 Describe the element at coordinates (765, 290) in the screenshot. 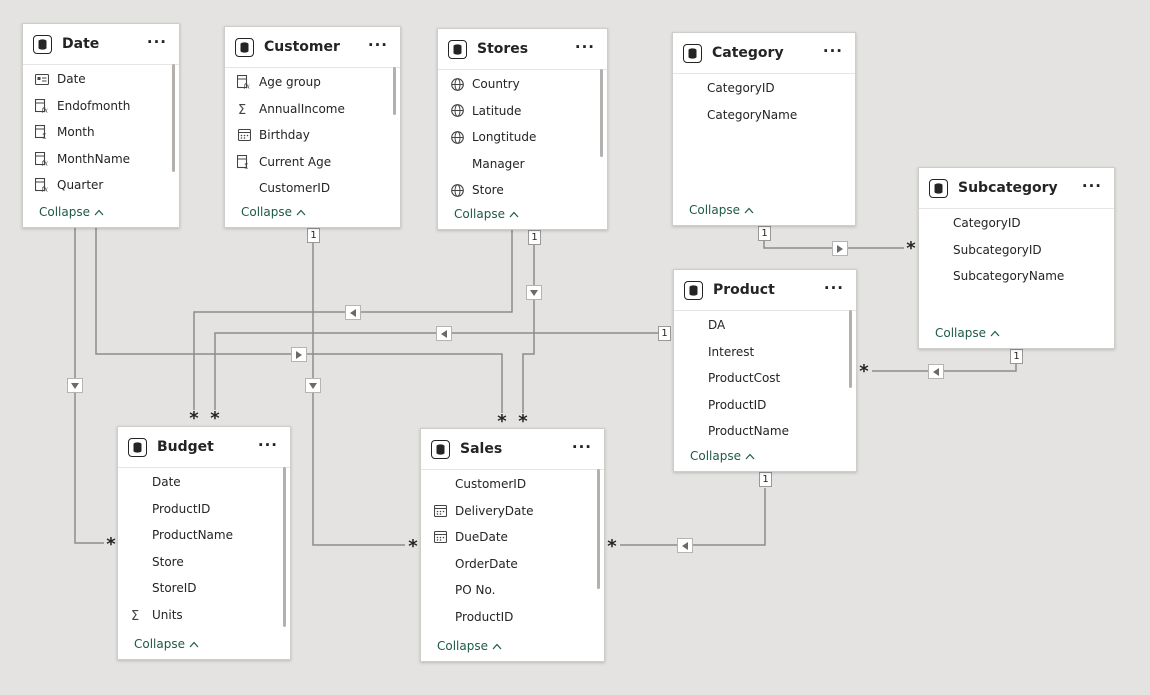

I see `table-header: Product ···` at that location.